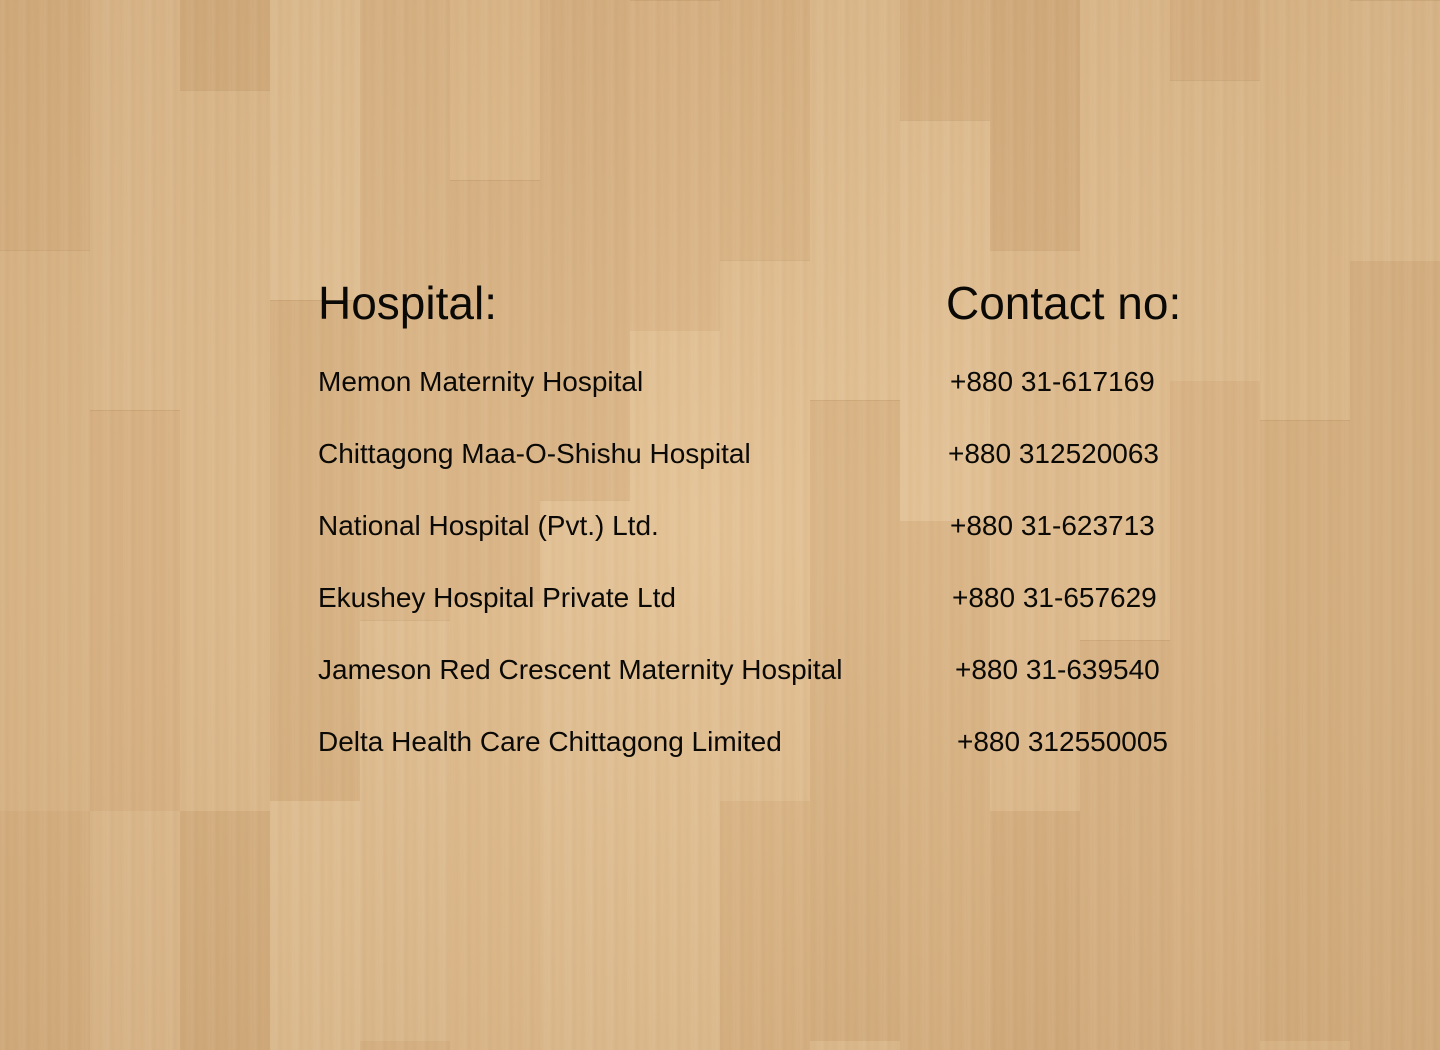 The image size is (1440, 1050). Describe the element at coordinates (481, 381) in the screenshot. I see `hospital-name: Memon Maternity Hospital` at that location.